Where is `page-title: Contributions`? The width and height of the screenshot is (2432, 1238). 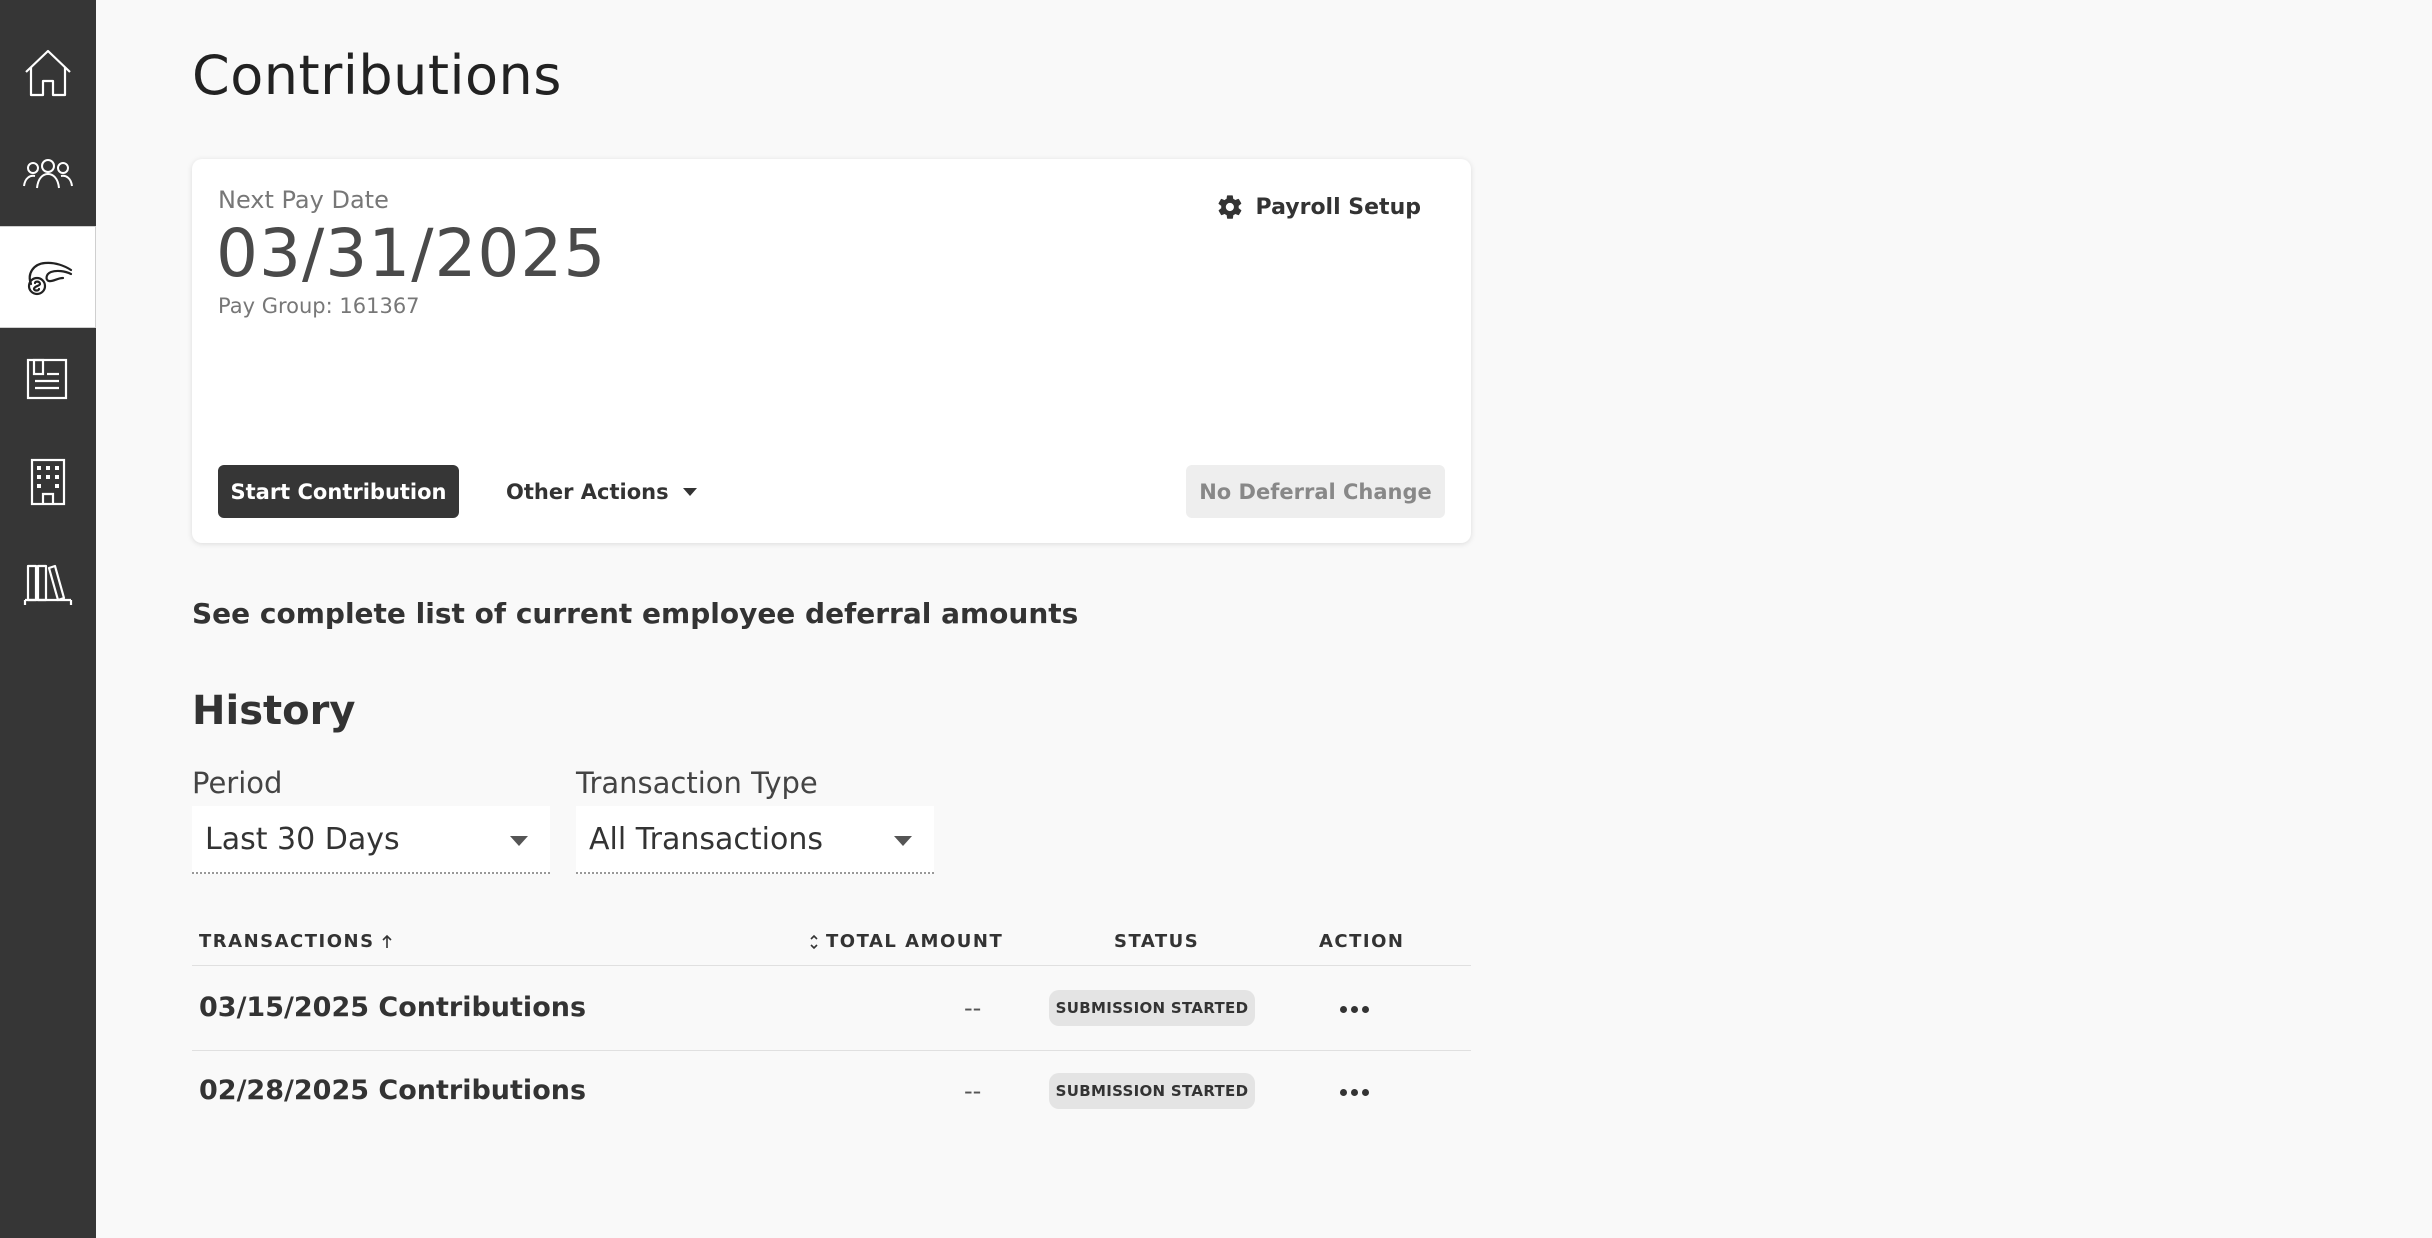
page-title: Contributions is located at coordinates (377, 75).